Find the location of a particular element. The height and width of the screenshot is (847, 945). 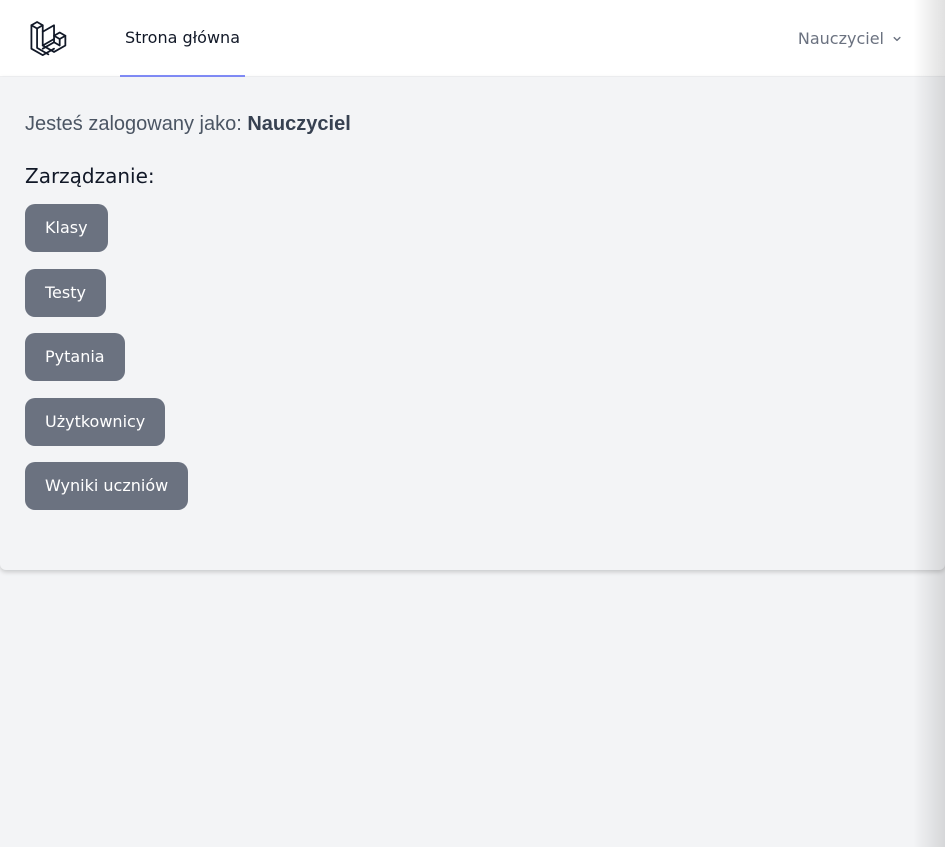

management-title: Zarządzanie: is located at coordinates (90, 176).